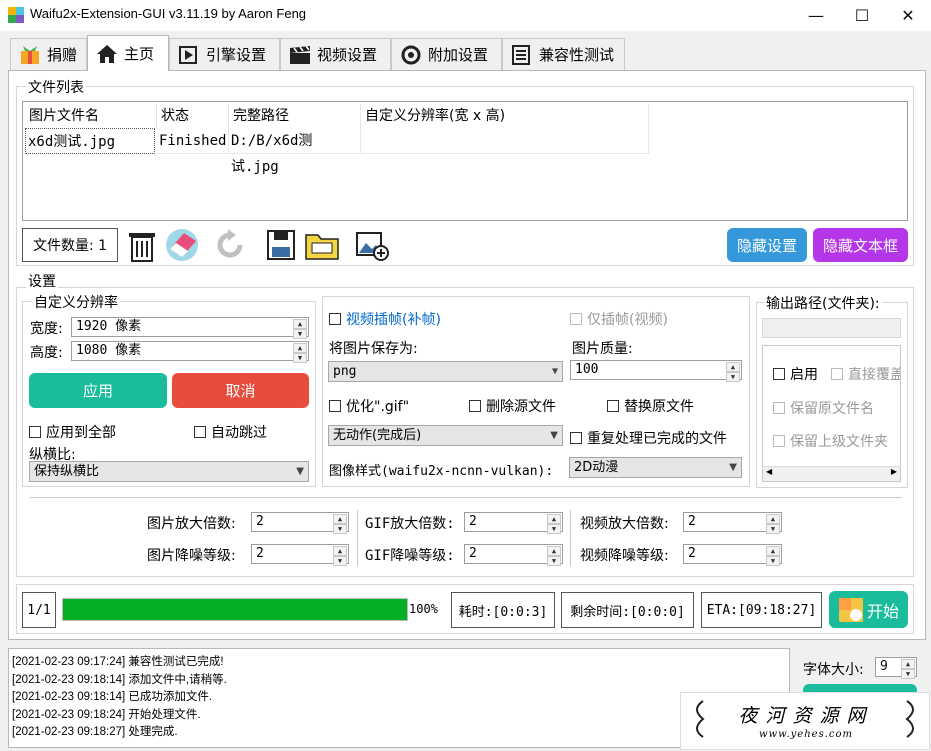  I want to click on font-size-spinner: ▲ ▼, so click(908, 669).